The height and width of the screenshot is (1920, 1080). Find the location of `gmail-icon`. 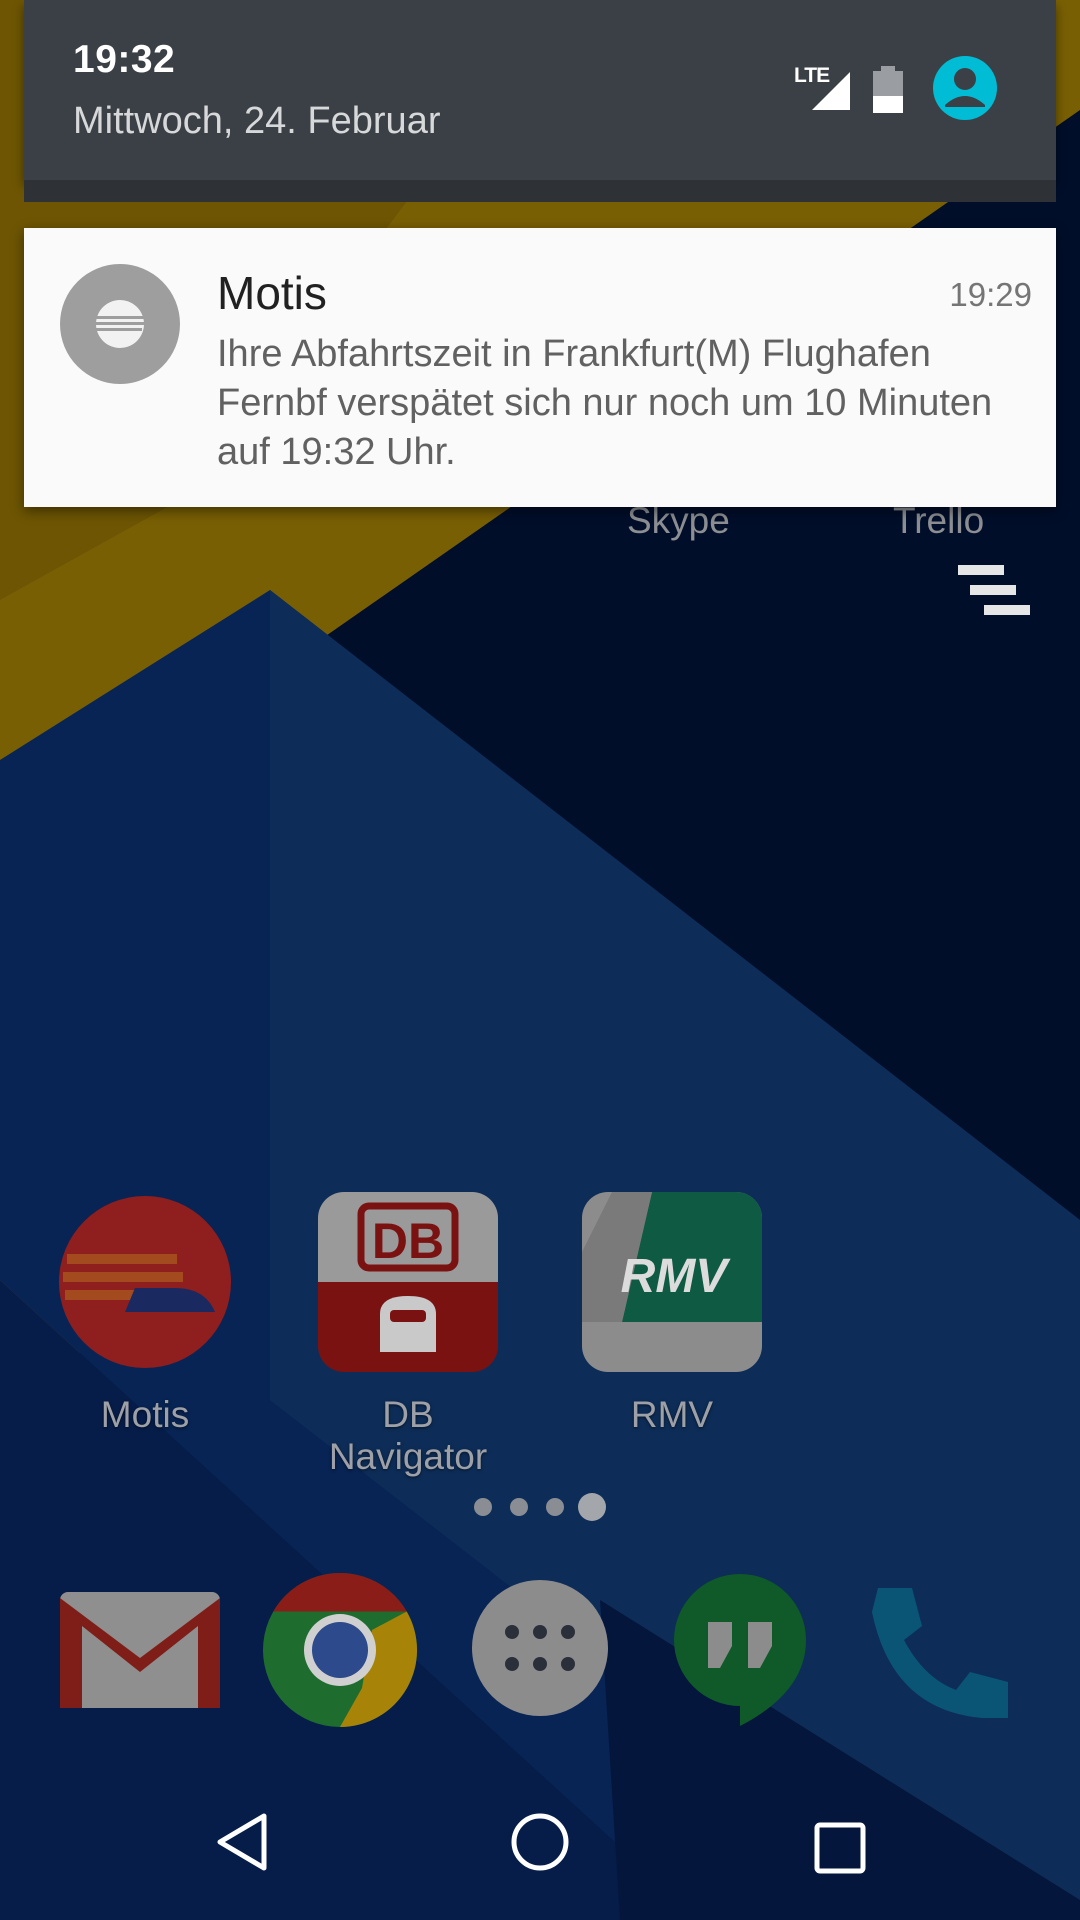

gmail-icon is located at coordinates (140, 1650).